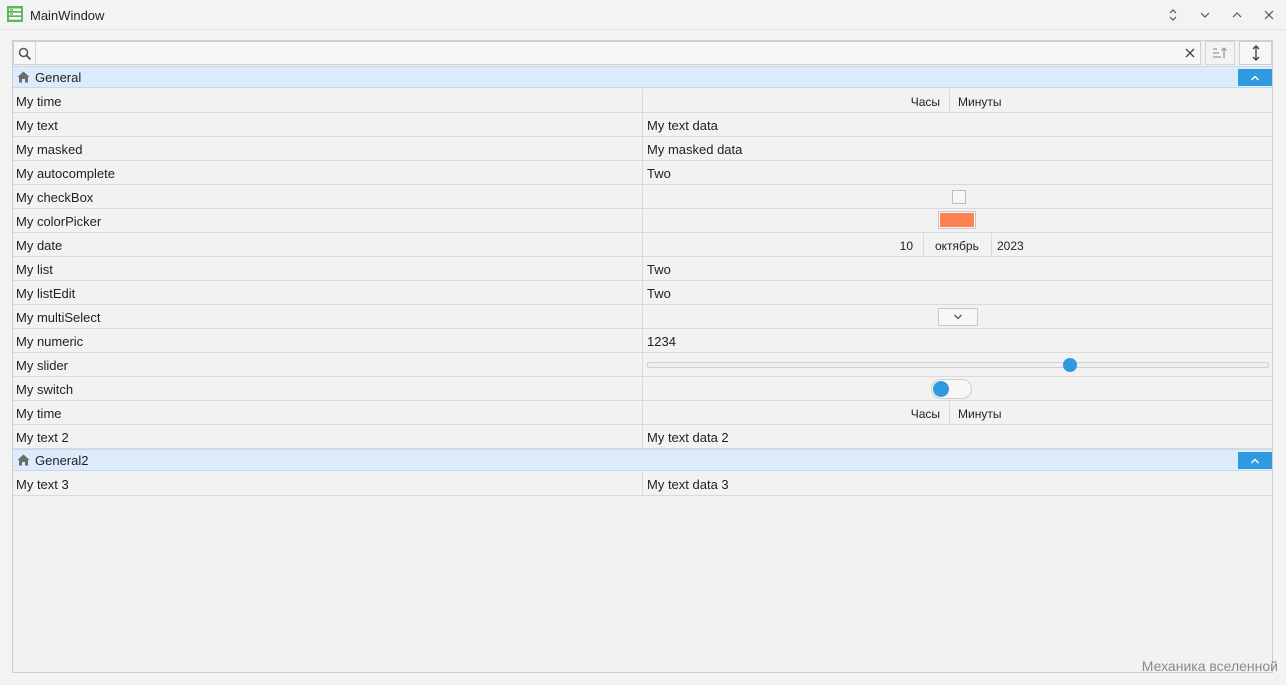  I want to click on date-month-field: октябрь, so click(957, 246).